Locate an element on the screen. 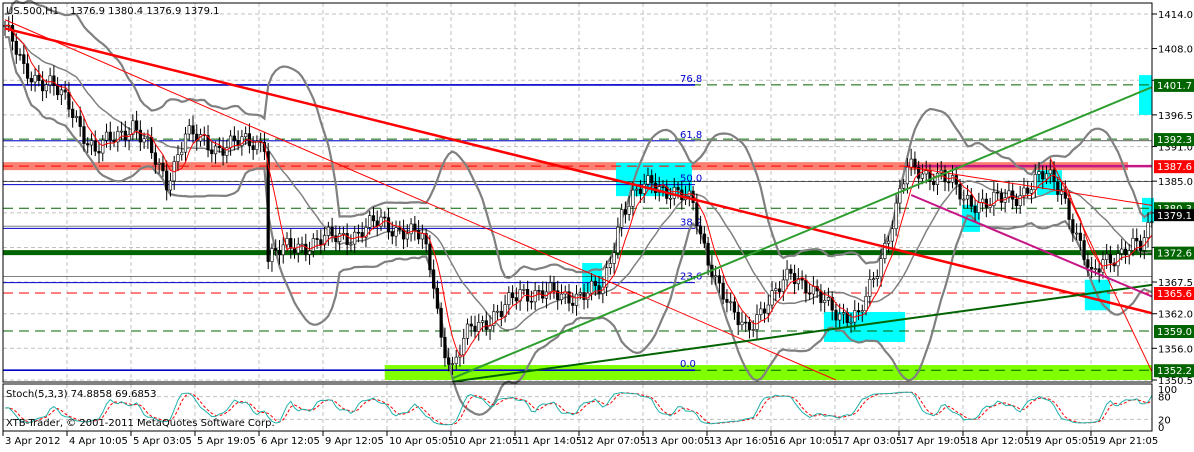 The width and height of the screenshot is (1194, 452). time-tick-label: 4 Apr 10:05 is located at coordinates (98, 441).